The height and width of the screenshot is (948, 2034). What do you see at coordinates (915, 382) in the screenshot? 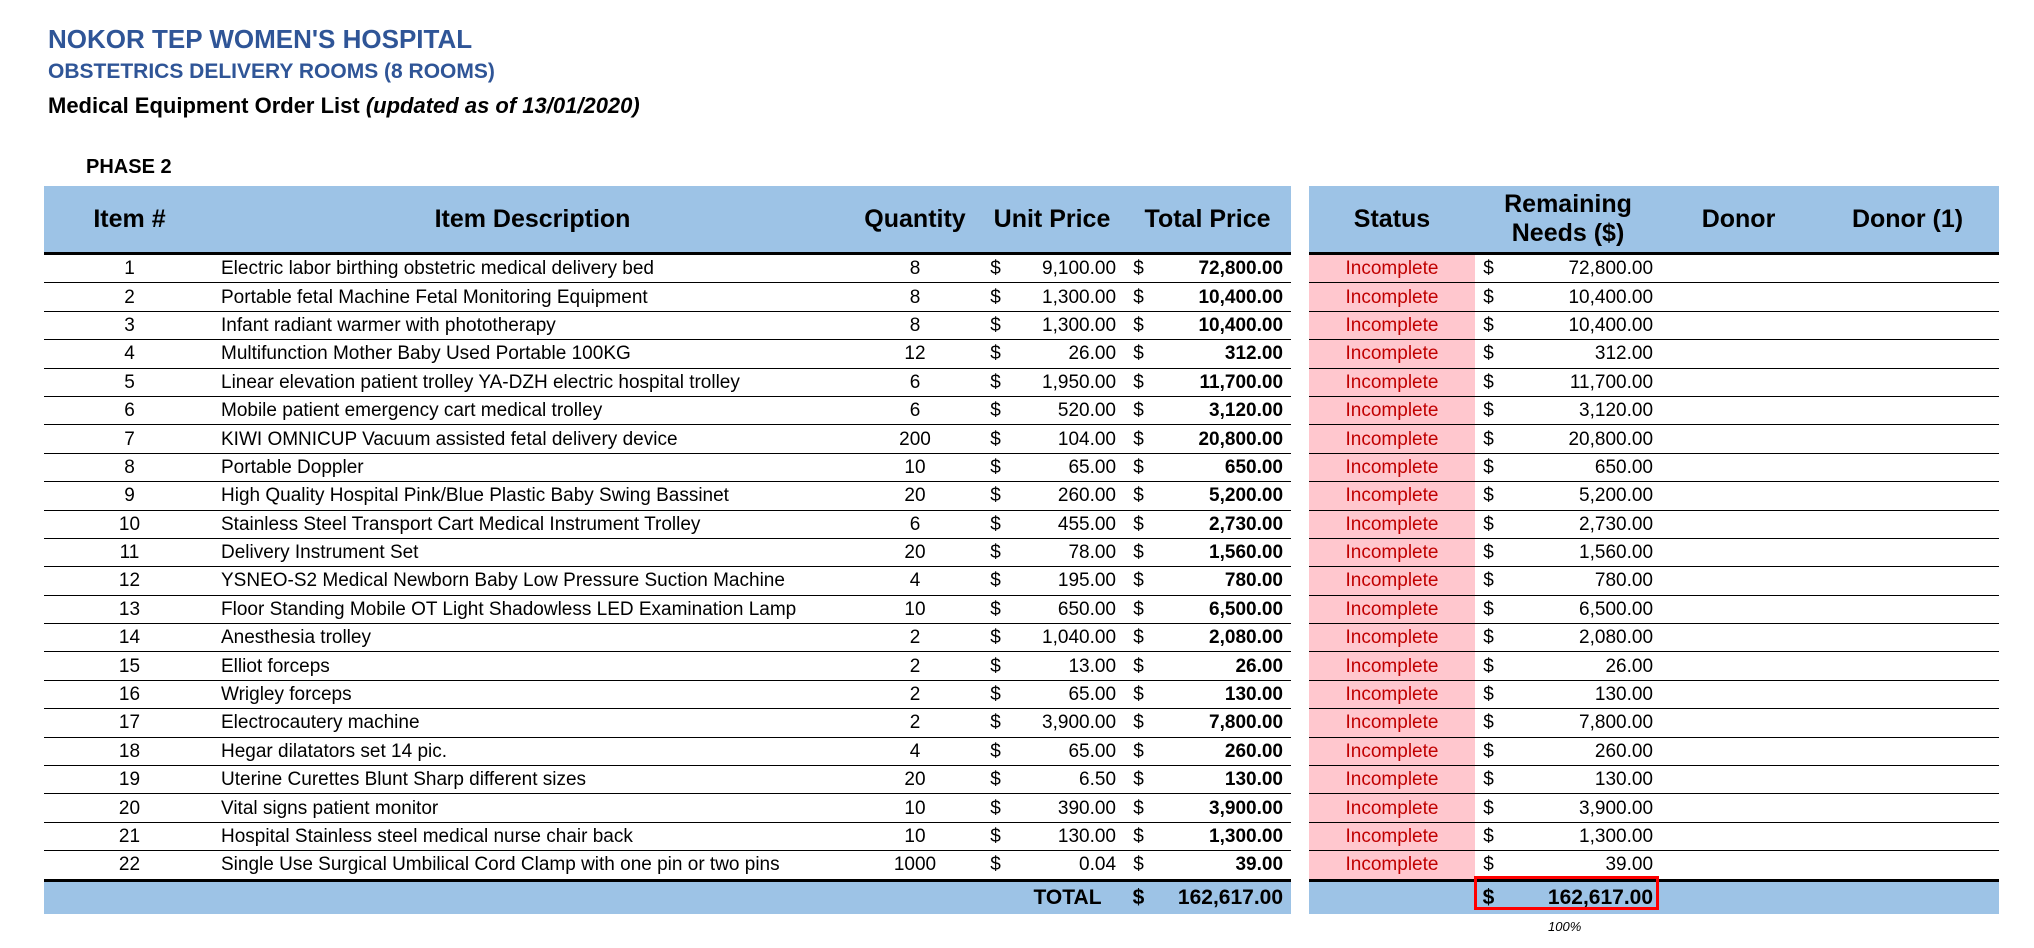
I see `item-quantity: 6` at bounding box center [915, 382].